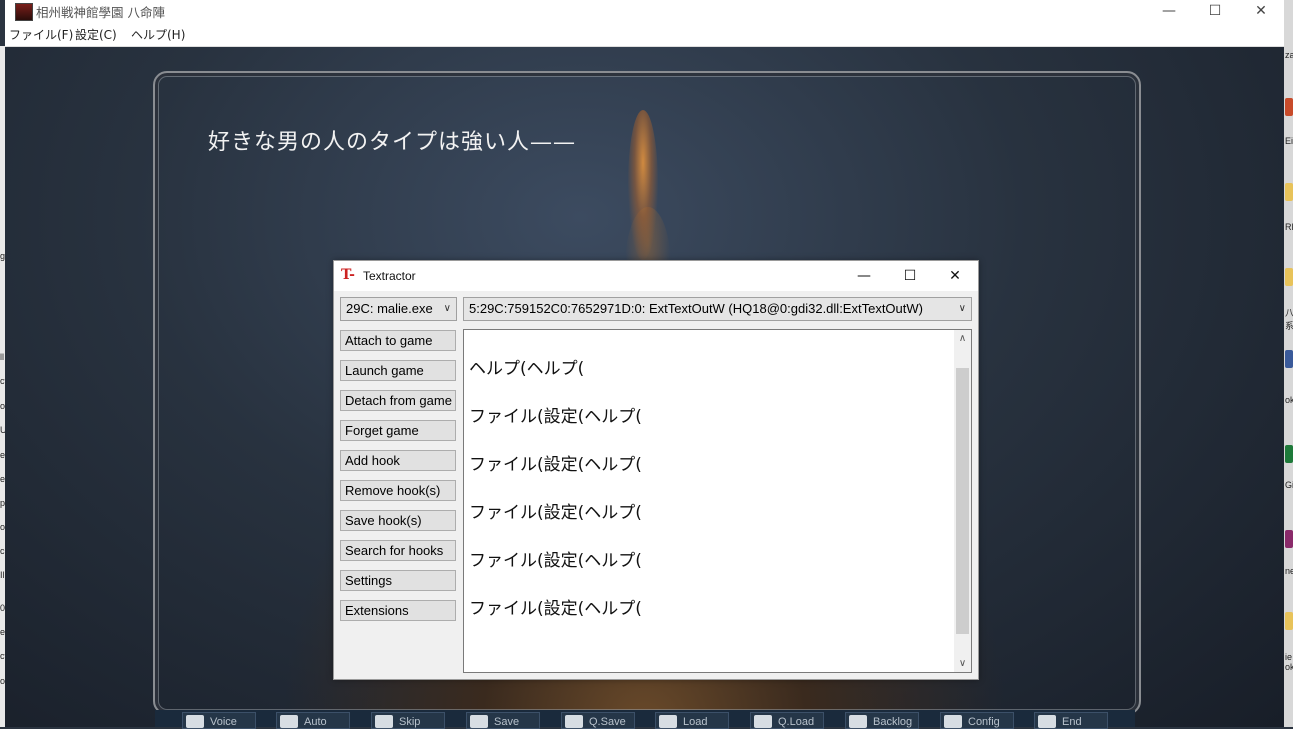 Image resolution: width=1293 pixels, height=729 pixels. I want to click on desktop-left-label: Il, so click(2, 575).